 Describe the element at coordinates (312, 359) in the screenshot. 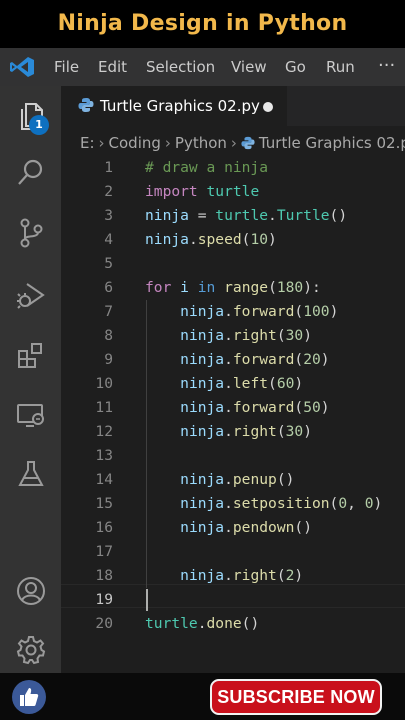

I see `code-token: 20` at that location.